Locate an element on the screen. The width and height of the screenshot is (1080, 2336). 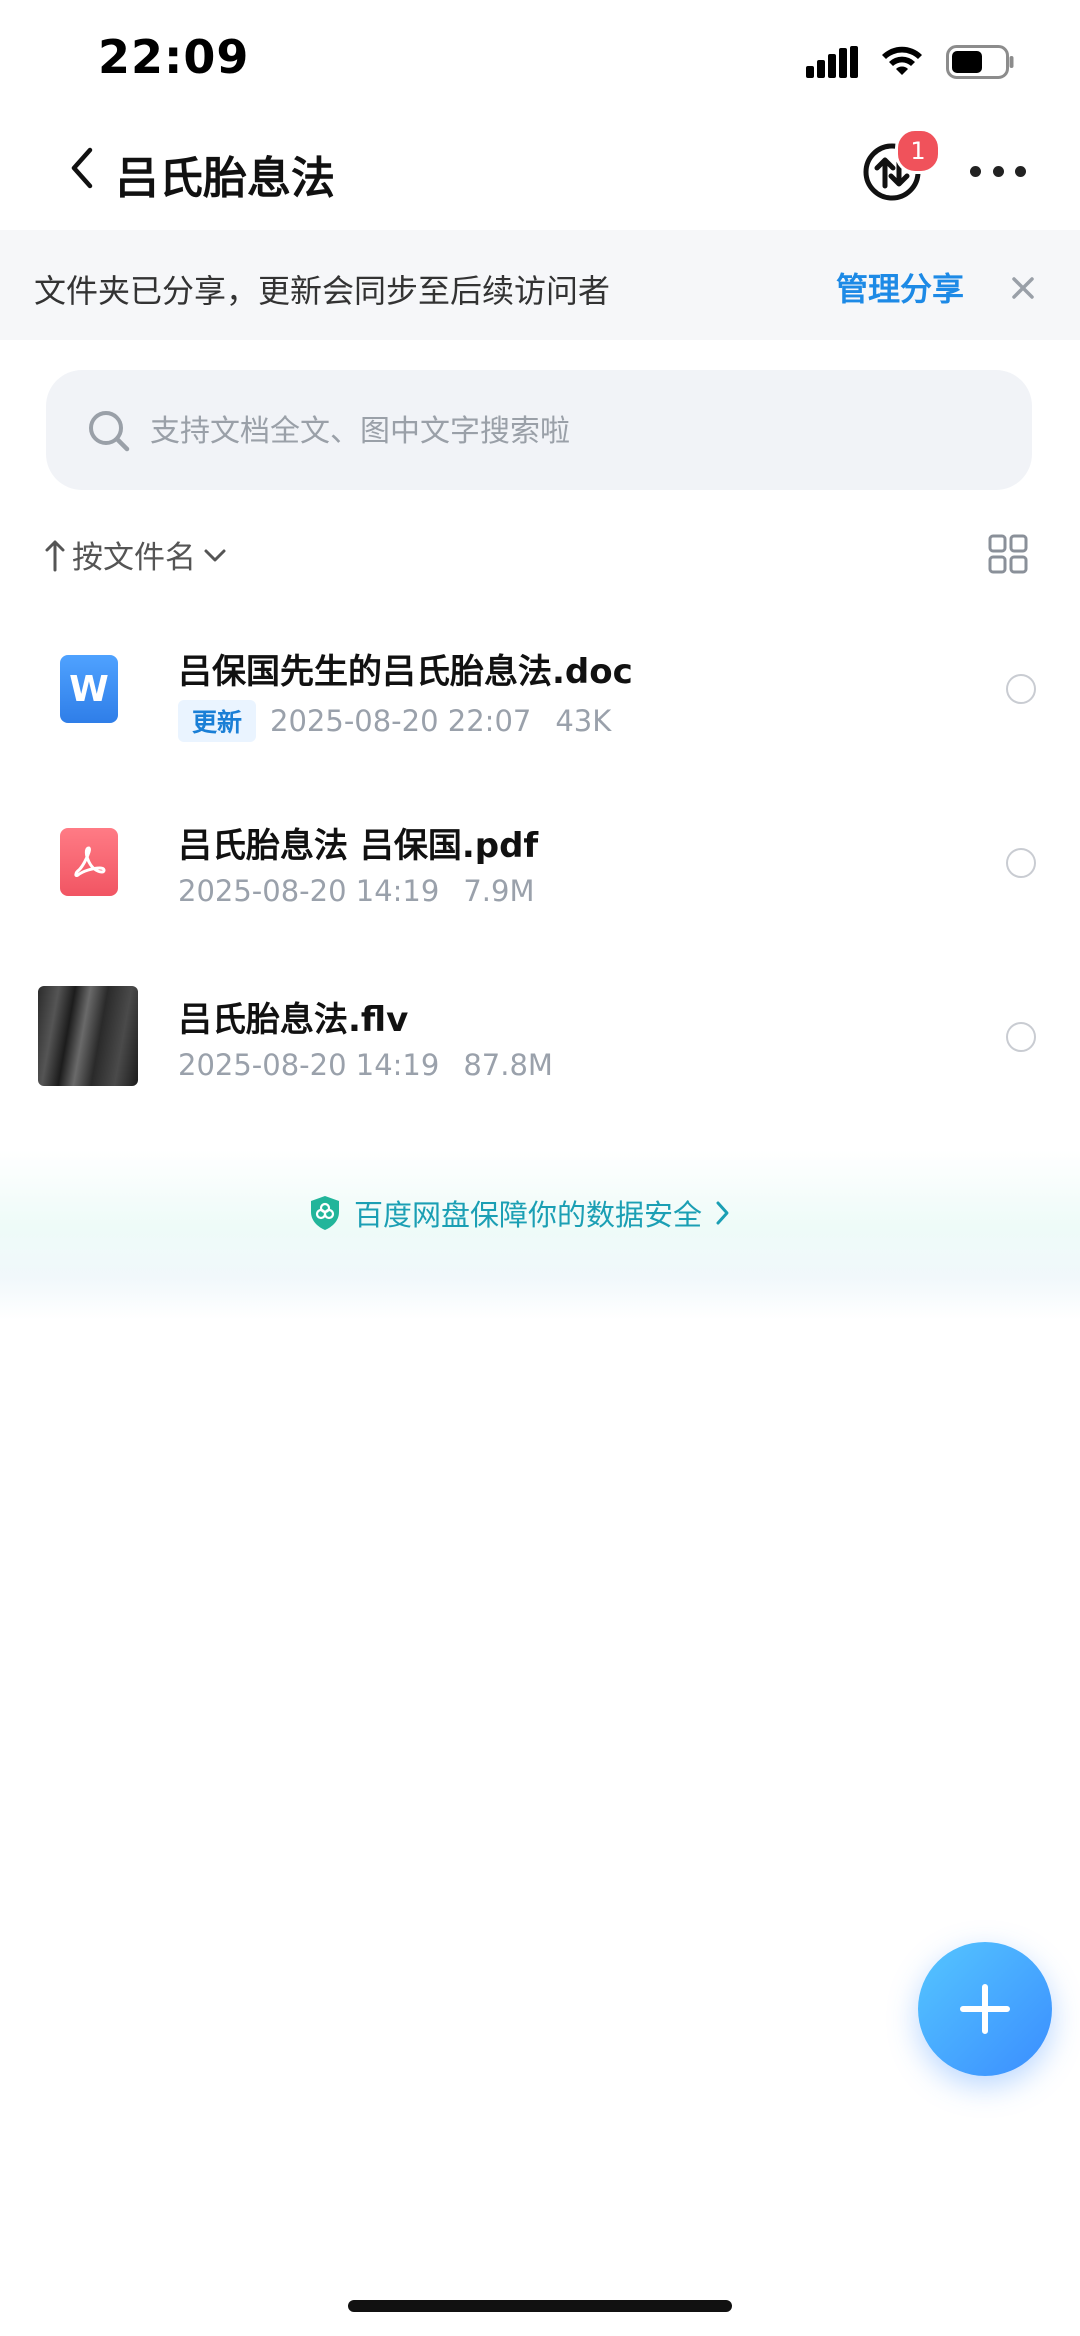
grid-view-button is located at coordinates (1008, 554).